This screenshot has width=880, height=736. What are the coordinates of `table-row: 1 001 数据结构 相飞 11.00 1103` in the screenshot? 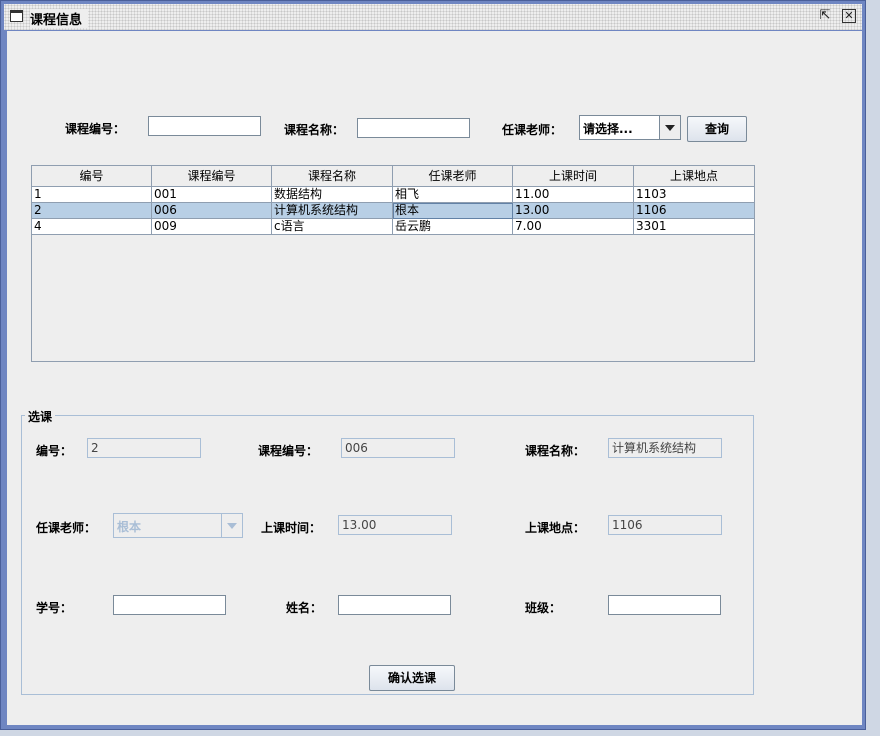 It's located at (393, 195).